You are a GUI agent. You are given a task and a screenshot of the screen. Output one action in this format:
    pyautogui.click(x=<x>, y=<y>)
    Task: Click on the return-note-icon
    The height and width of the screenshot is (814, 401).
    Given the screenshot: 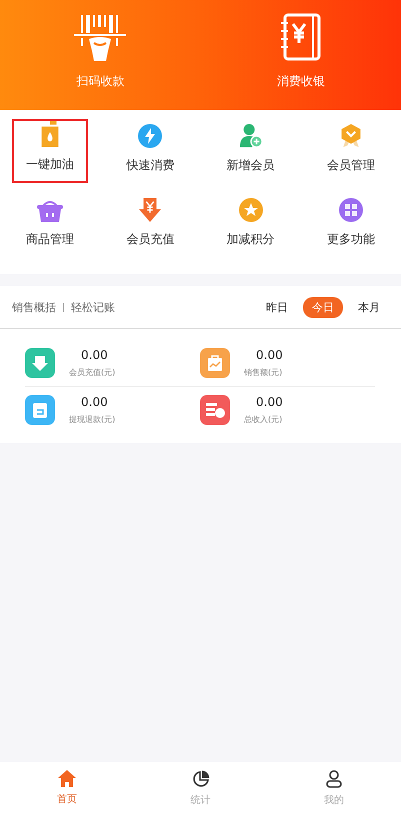 What is the action you would take?
    pyautogui.click(x=40, y=410)
    